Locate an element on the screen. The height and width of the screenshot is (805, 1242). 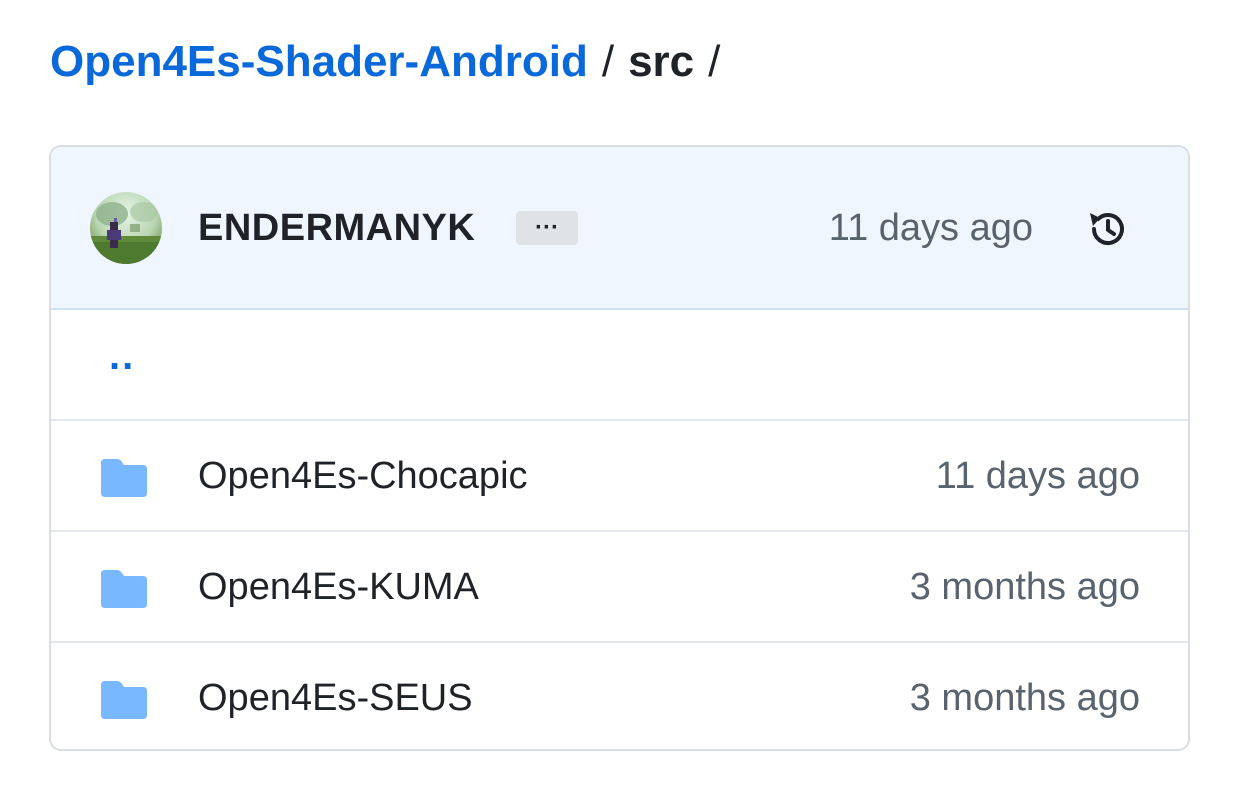
list-item: Open4Es-Chocapic 11 days ago is located at coordinates (619, 476).